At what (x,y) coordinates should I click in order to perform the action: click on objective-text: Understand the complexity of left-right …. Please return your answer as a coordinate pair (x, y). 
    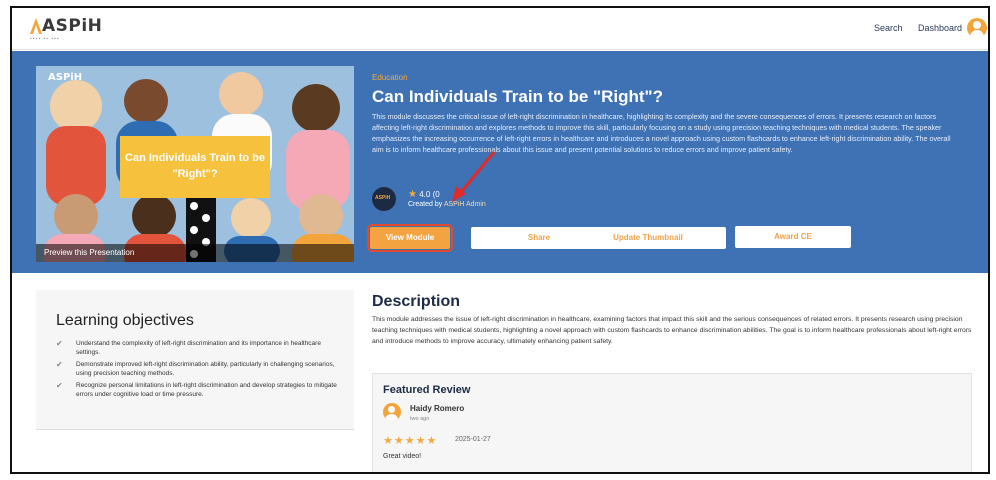
    Looking at the image, I should click on (198, 348).